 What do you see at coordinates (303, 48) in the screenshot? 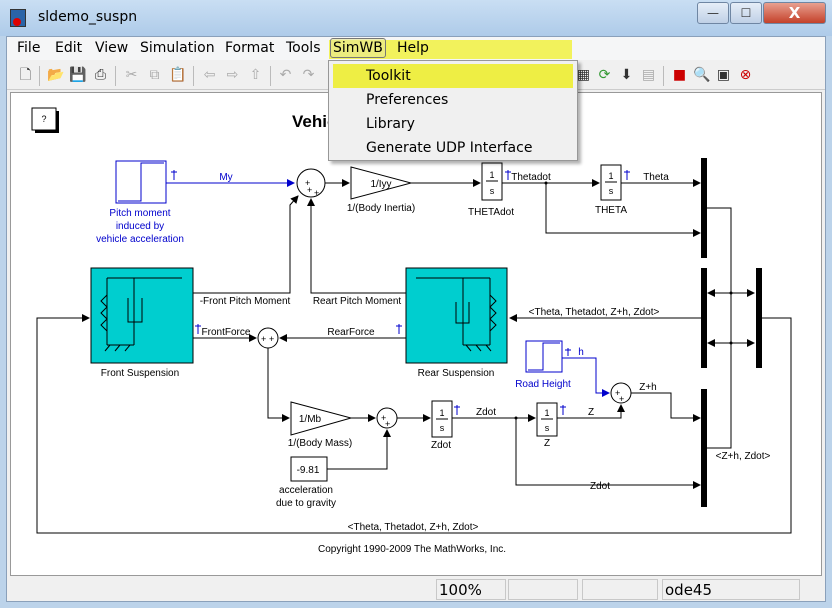
I see `menu-tools: Tools` at bounding box center [303, 48].